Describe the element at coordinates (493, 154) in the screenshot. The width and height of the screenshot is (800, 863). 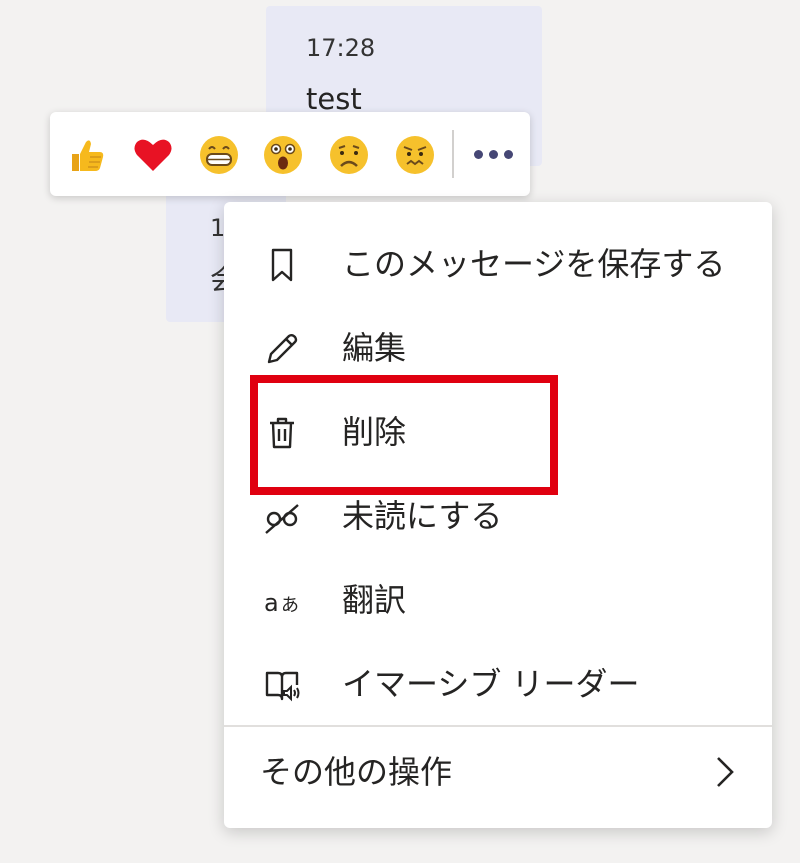
I see `more-options-icon` at that location.